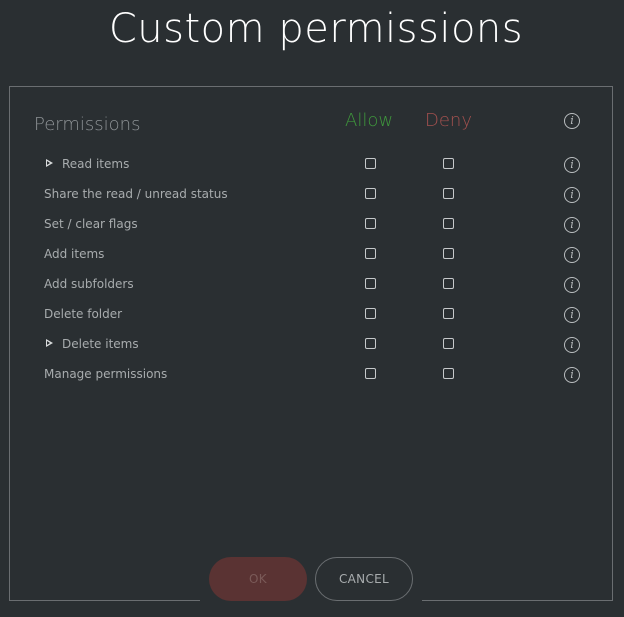 The width and height of the screenshot is (624, 617). Describe the element at coordinates (369, 120) in the screenshot. I see `allow-column-header: Allow` at that location.